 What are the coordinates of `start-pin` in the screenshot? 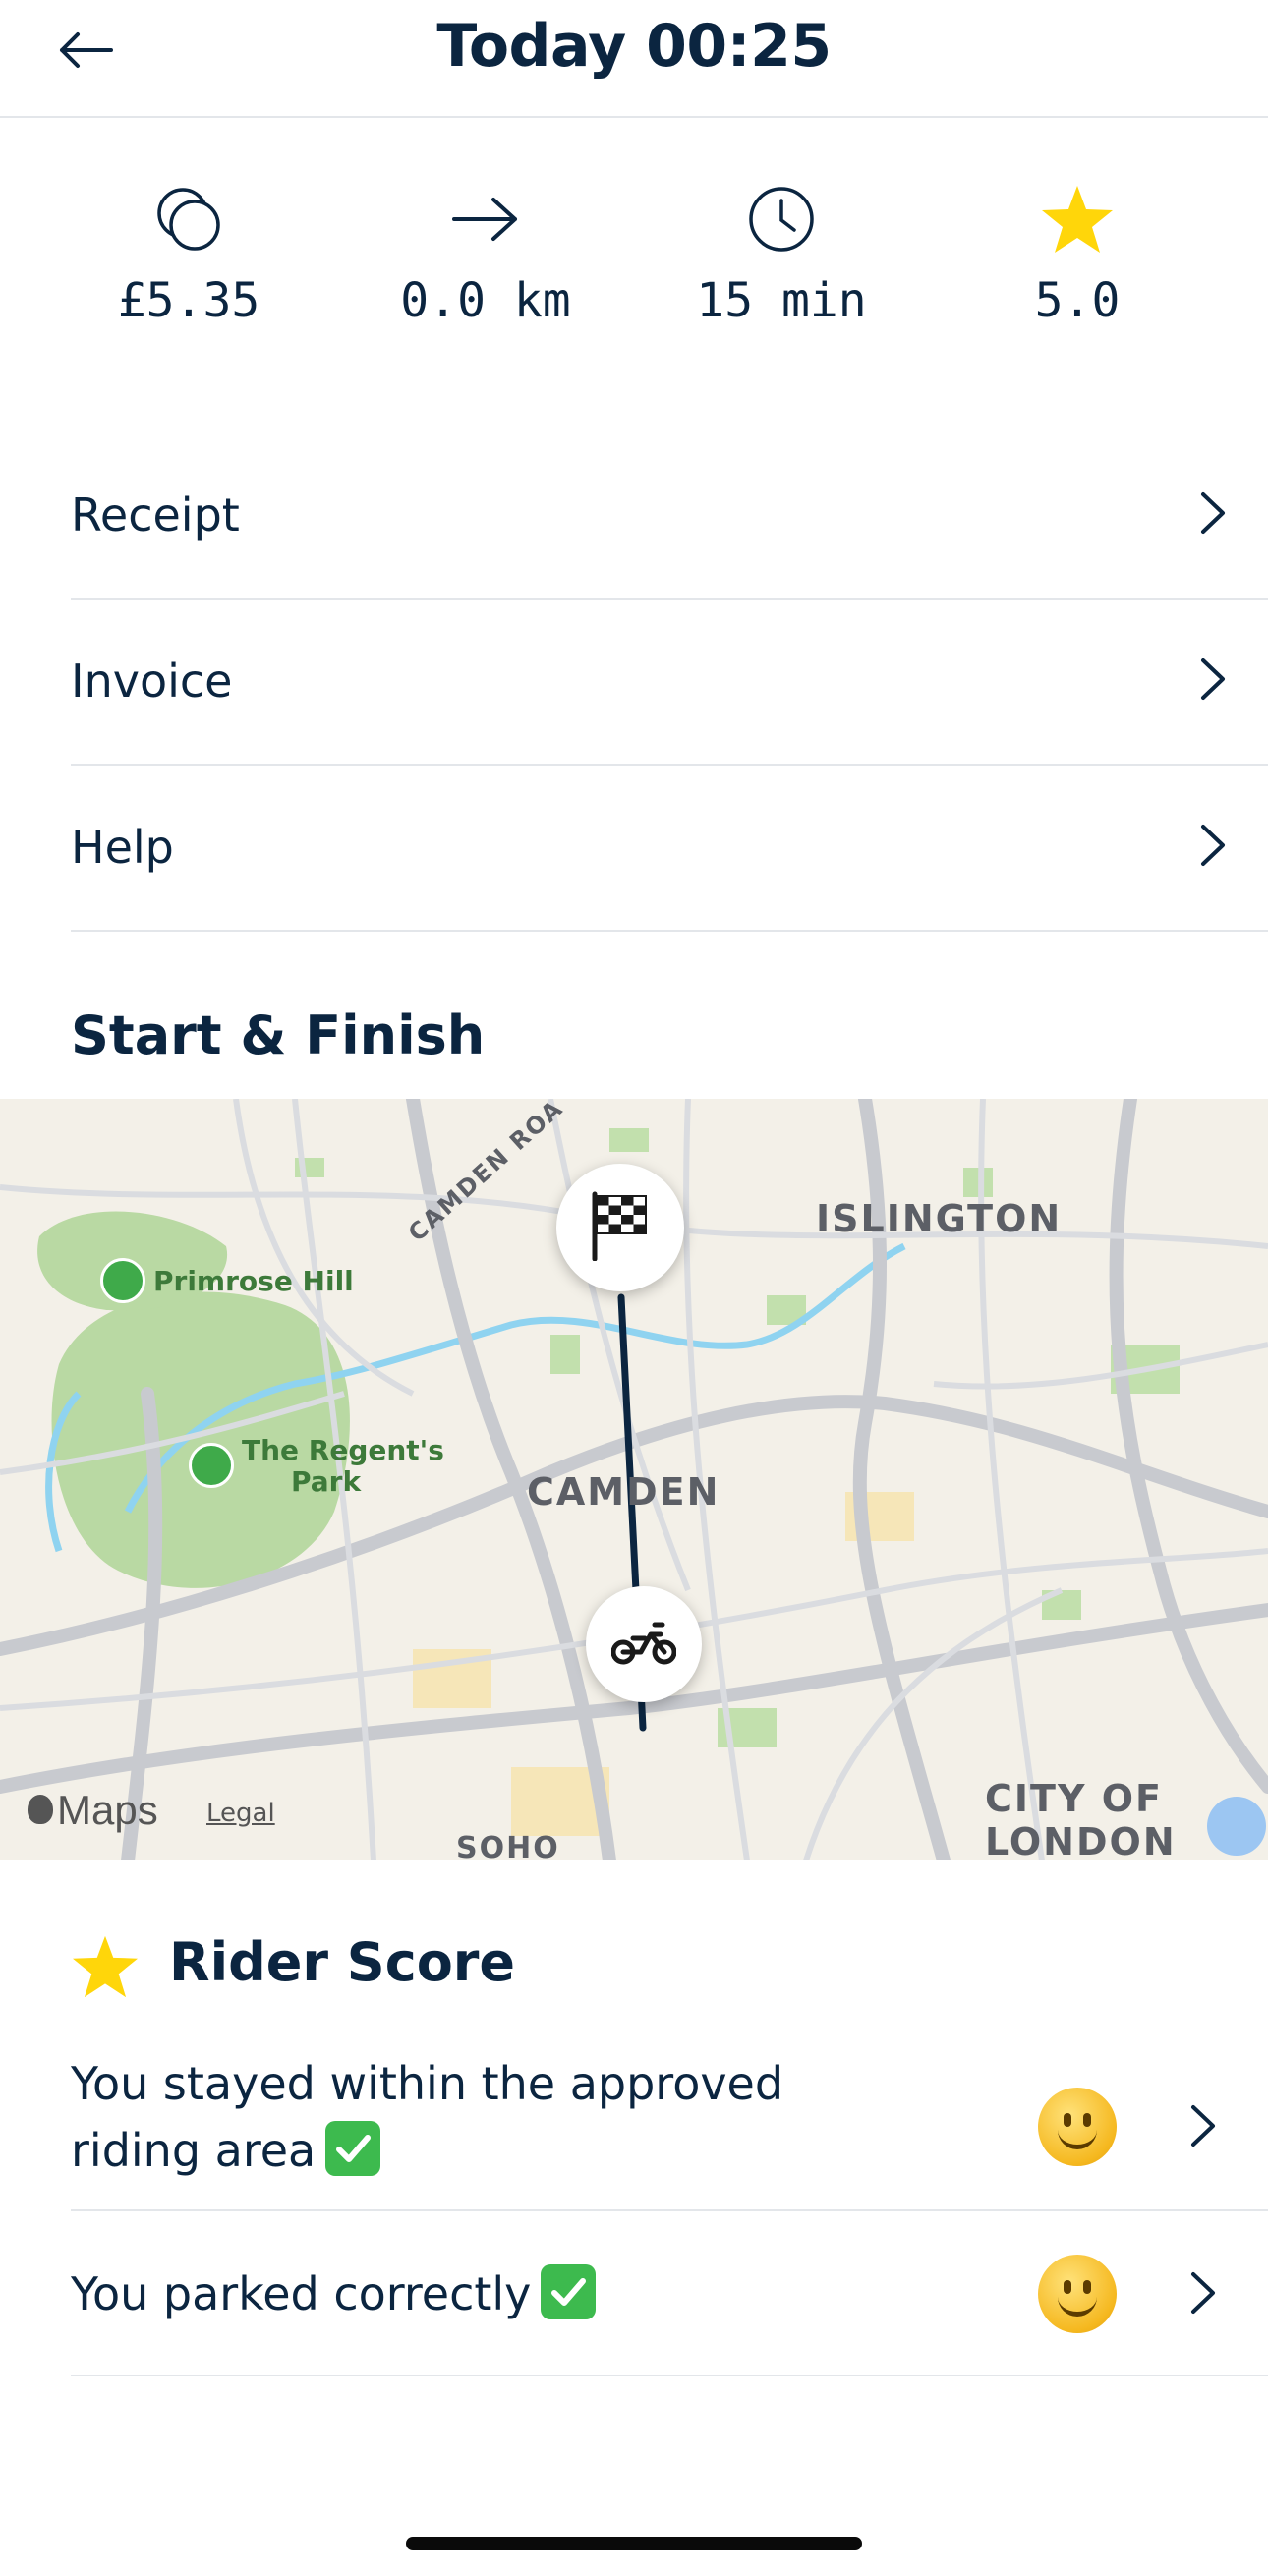 It's located at (644, 1644).